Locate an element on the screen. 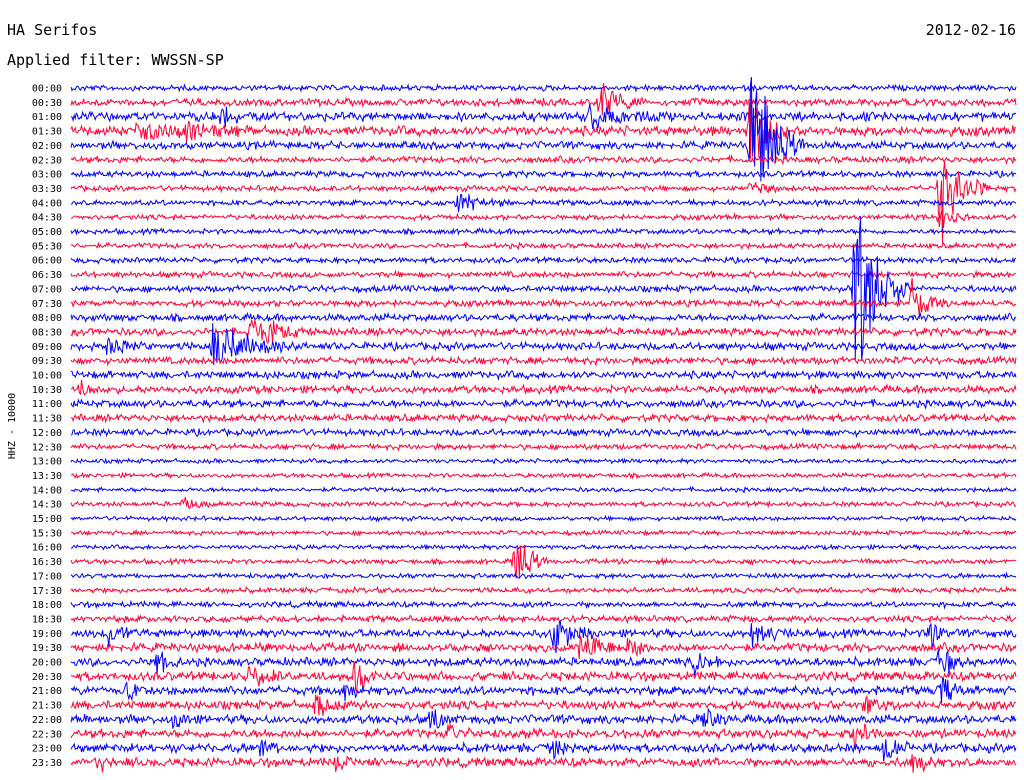 The height and width of the screenshot is (780, 1024). time-tick-label: 19:00 is located at coordinates (47, 634).